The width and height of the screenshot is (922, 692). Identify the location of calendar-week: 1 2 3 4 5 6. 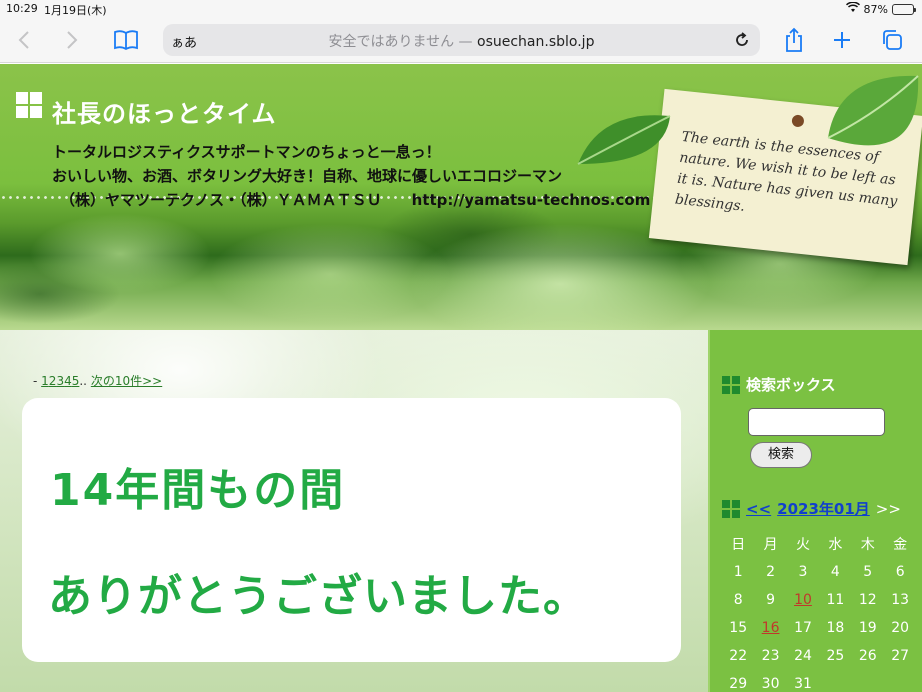
(822, 572).